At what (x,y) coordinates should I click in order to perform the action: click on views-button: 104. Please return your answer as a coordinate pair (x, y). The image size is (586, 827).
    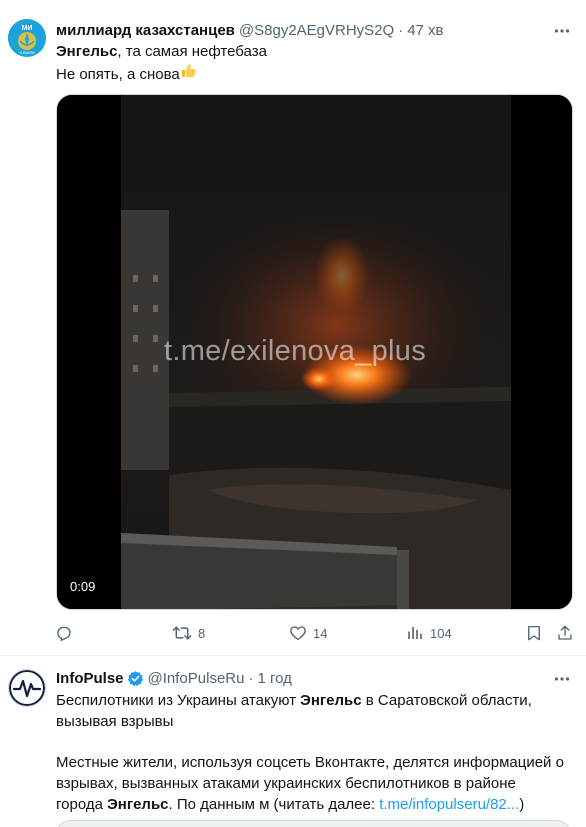
    Looking at the image, I should click on (429, 633).